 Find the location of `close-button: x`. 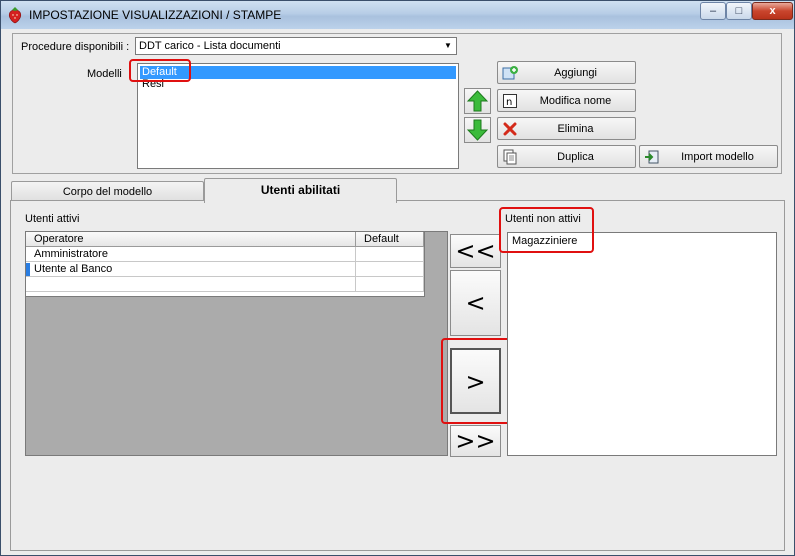

close-button: x is located at coordinates (772, 11).